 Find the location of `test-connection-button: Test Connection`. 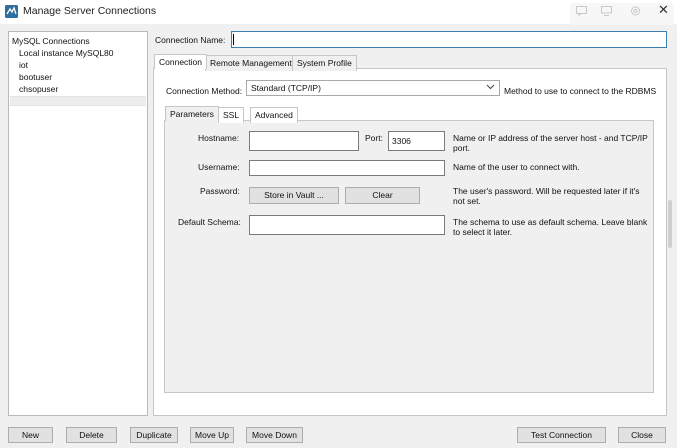

test-connection-button: Test Connection is located at coordinates (561, 435).